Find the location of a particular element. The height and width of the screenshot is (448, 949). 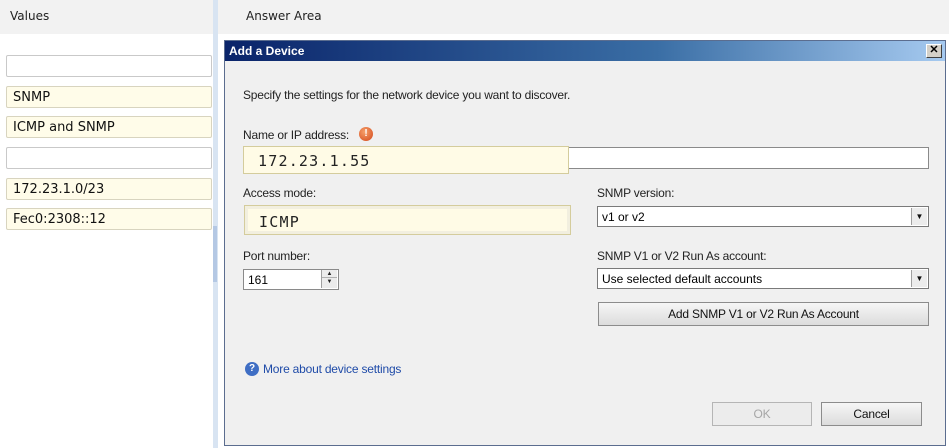

splitter-grip-handle is located at coordinates (215, 254).